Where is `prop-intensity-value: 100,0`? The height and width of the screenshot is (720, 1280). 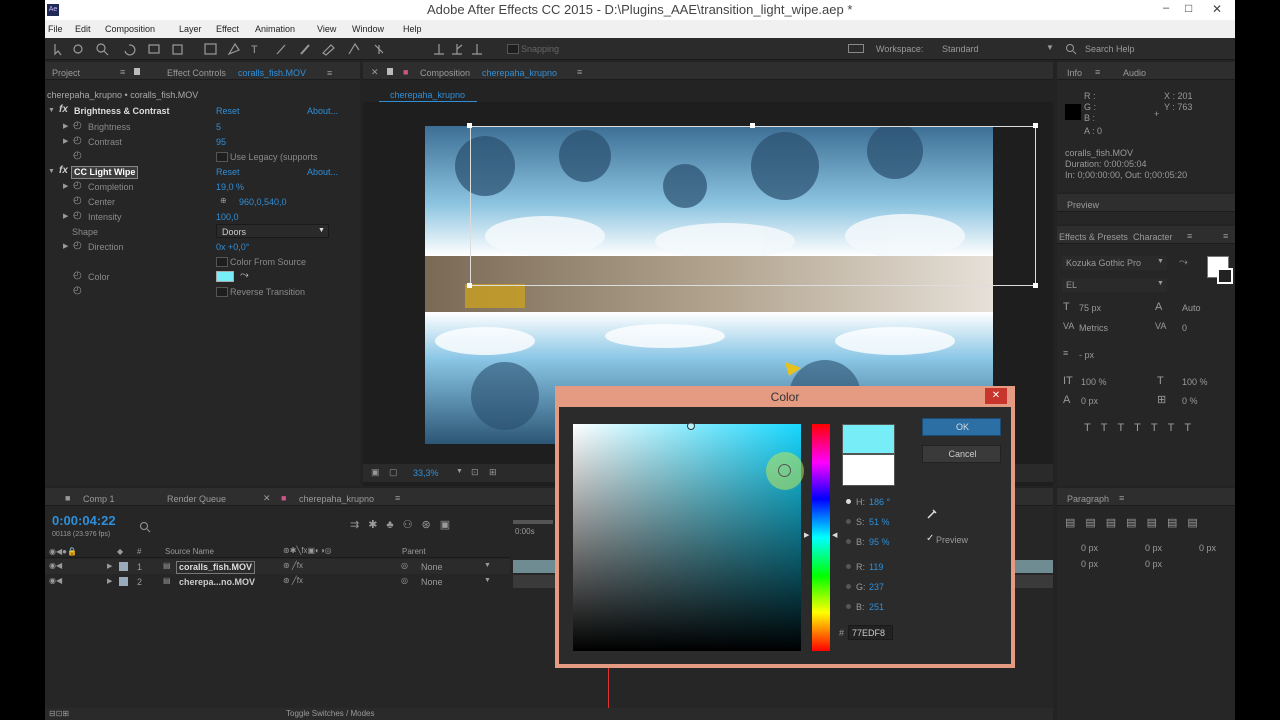
prop-intensity-value: 100,0 is located at coordinates (227, 217).